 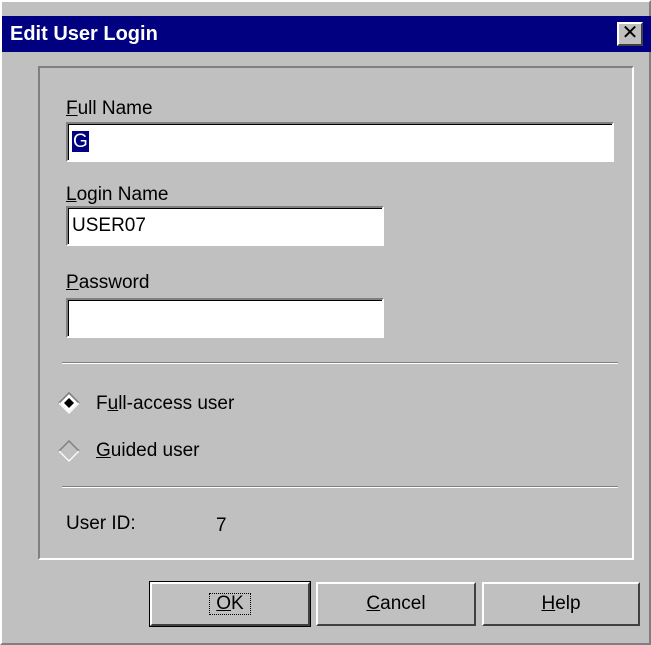 I want to click on guided-user-radio, so click(x=69, y=451).